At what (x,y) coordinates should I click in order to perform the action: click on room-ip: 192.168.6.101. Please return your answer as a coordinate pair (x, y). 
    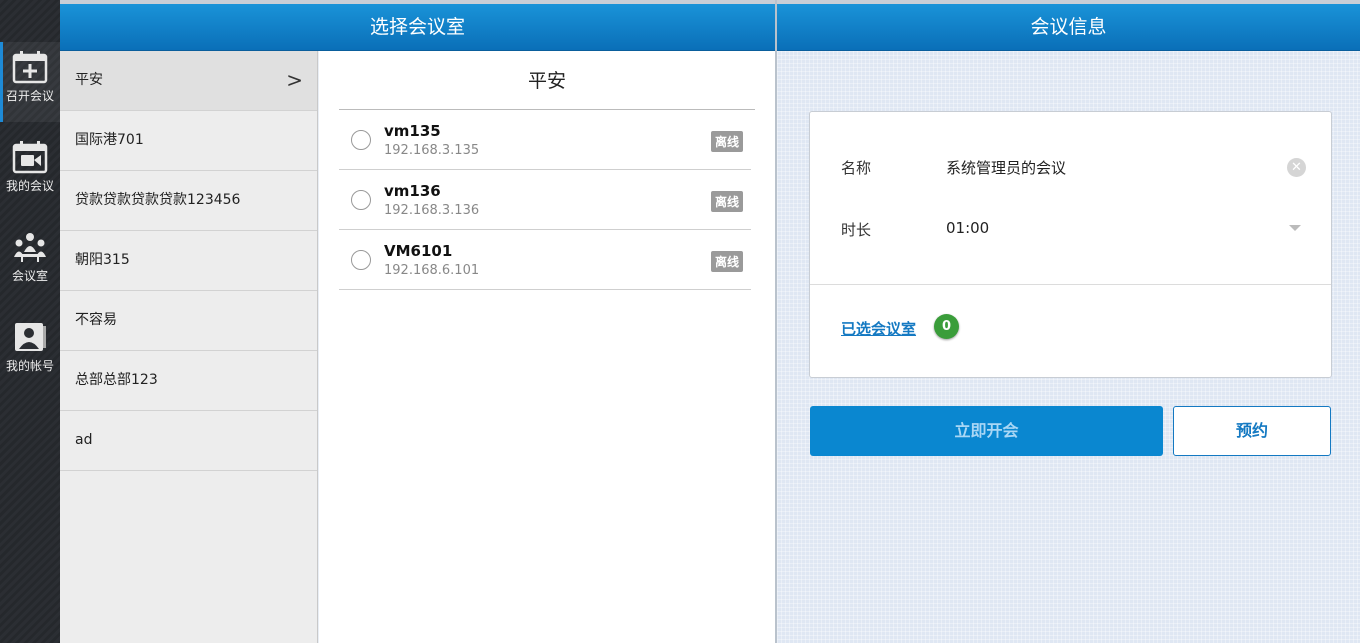
    Looking at the image, I should click on (432, 270).